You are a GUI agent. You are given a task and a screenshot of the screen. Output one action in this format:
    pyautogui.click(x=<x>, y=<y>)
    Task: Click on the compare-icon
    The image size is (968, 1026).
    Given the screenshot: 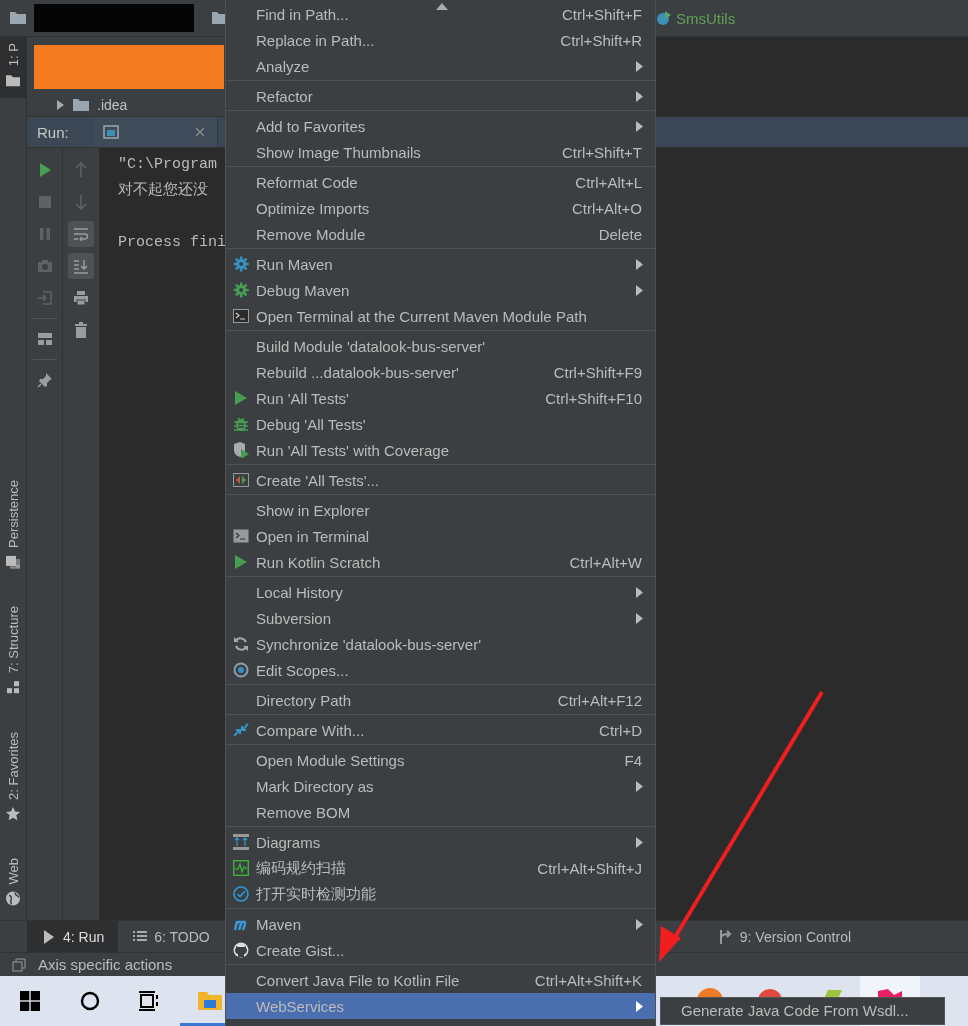 What is the action you would take?
    pyautogui.click(x=241, y=730)
    